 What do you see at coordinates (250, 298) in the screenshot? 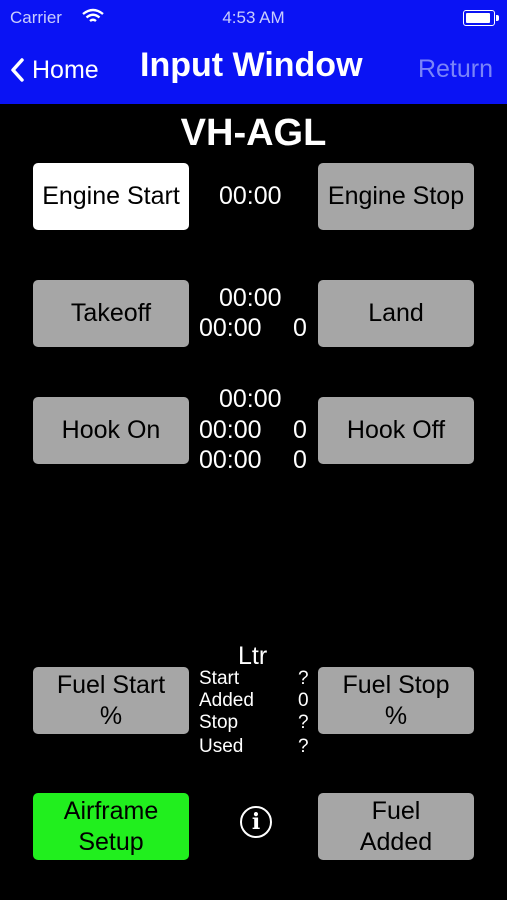
I see `takeoff-time: 00:00` at bounding box center [250, 298].